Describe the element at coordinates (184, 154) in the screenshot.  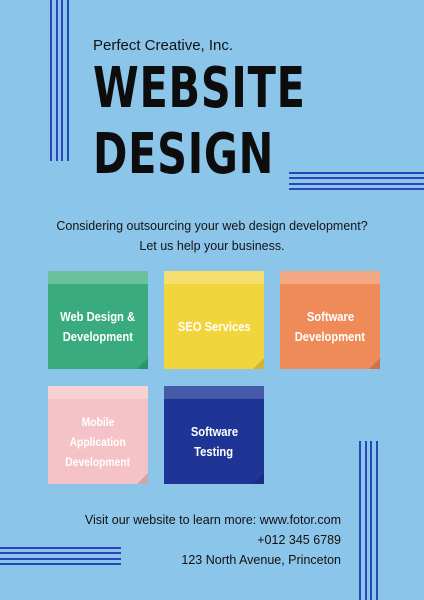
I see `title-line-2: DESIGN` at that location.